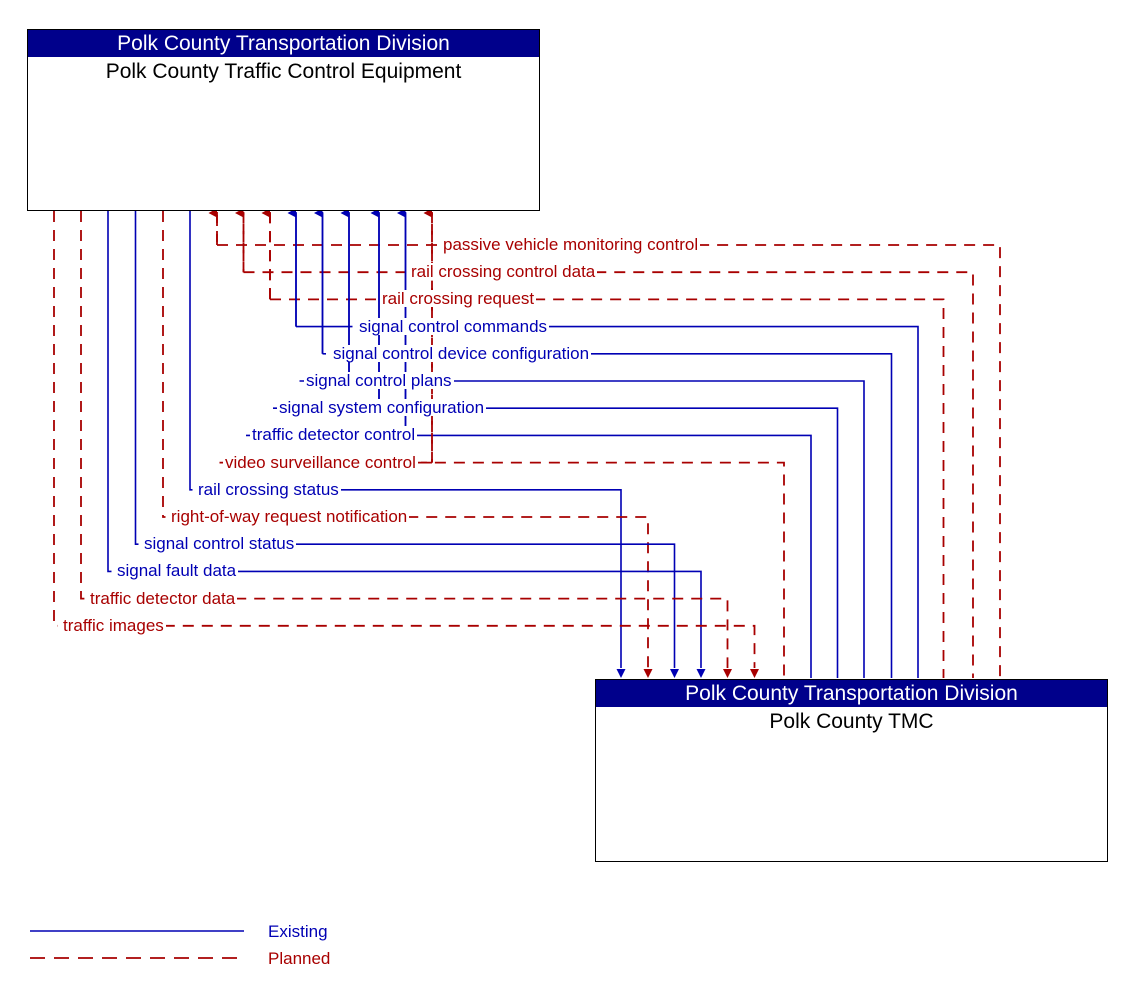 The height and width of the screenshot is (998, 1131). I want to click on flow-label: signal control plans, so click(379, 380).